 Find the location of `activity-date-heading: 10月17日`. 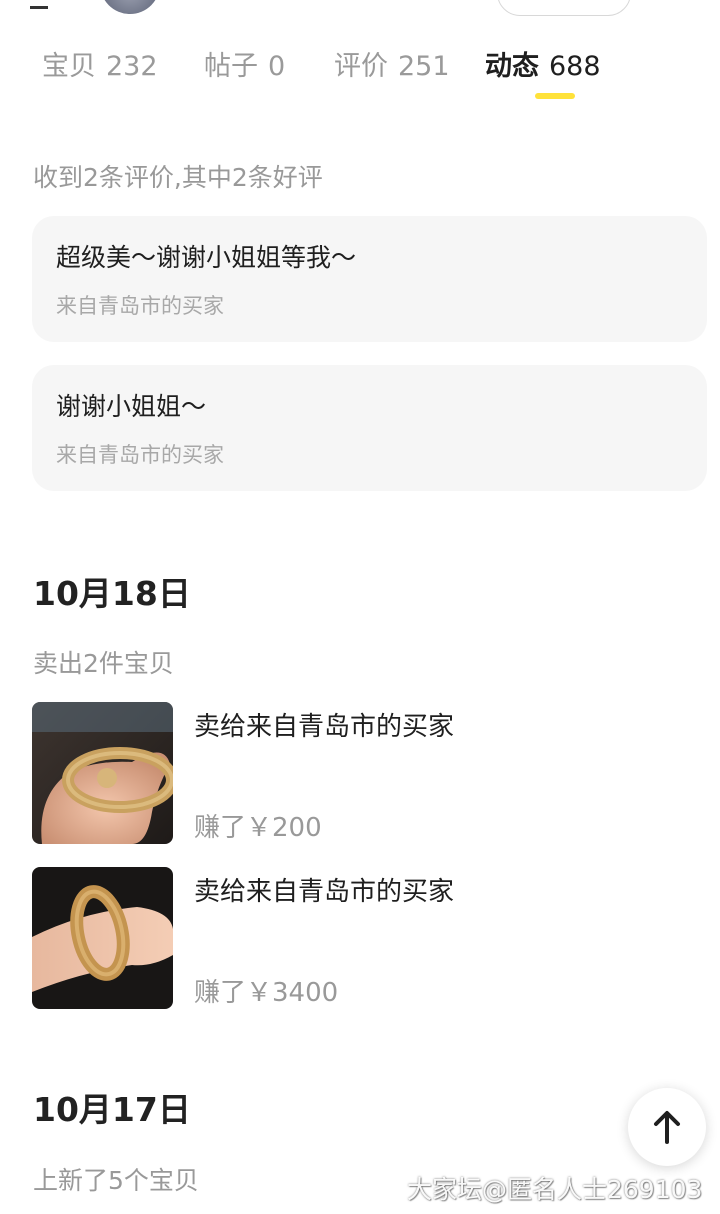

activity-date-heading: 10月17日 is located at coordinates (112, 1109).